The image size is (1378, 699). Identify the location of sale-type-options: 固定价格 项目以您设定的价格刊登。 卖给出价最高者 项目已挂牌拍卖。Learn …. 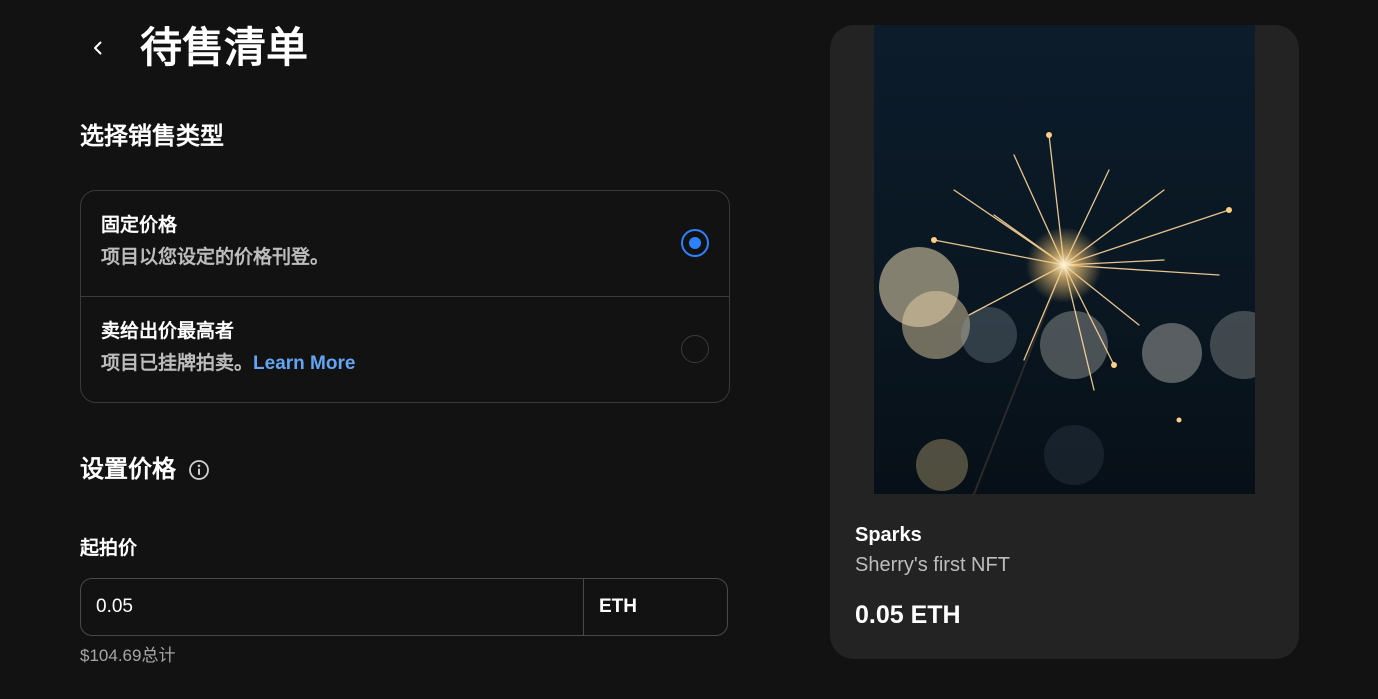
(405, 296).